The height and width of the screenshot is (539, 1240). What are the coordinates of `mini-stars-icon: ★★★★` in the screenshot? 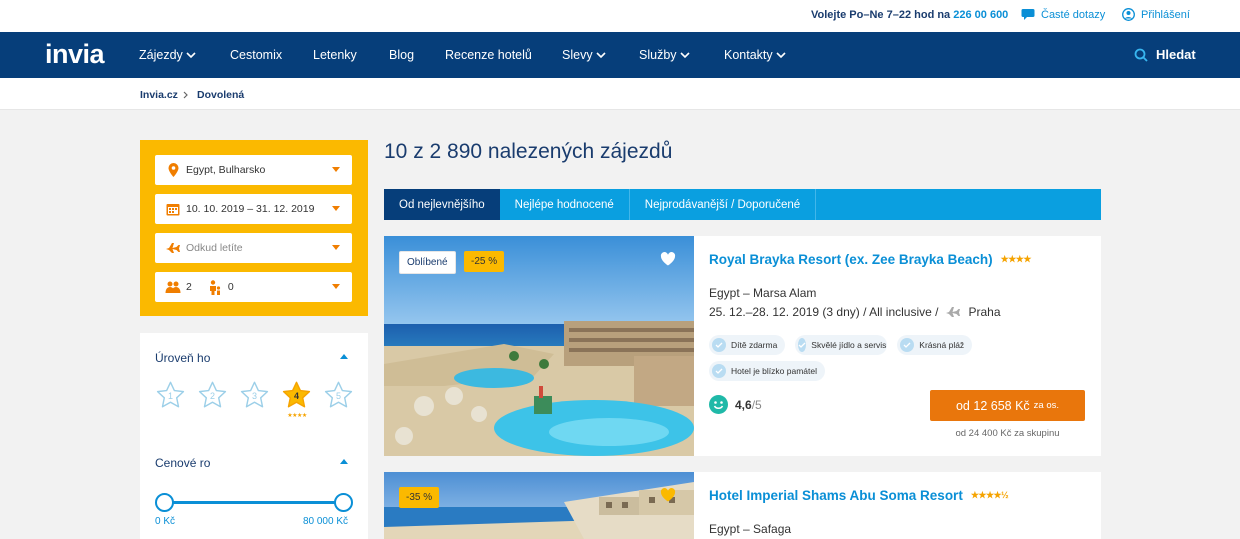 It's located at (297, 416).